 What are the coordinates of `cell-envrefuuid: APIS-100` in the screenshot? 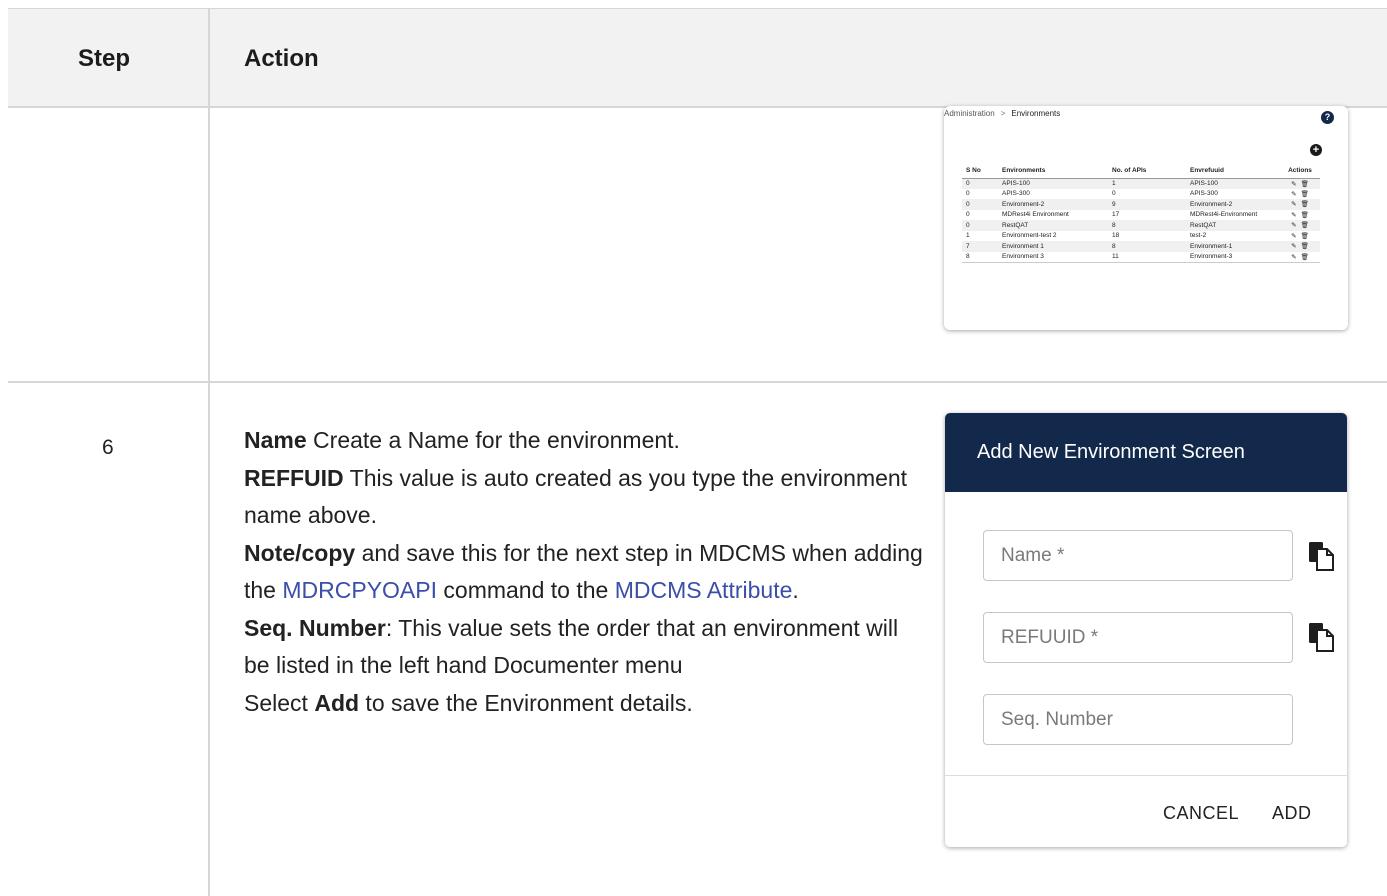 It's located at (1204, 183).